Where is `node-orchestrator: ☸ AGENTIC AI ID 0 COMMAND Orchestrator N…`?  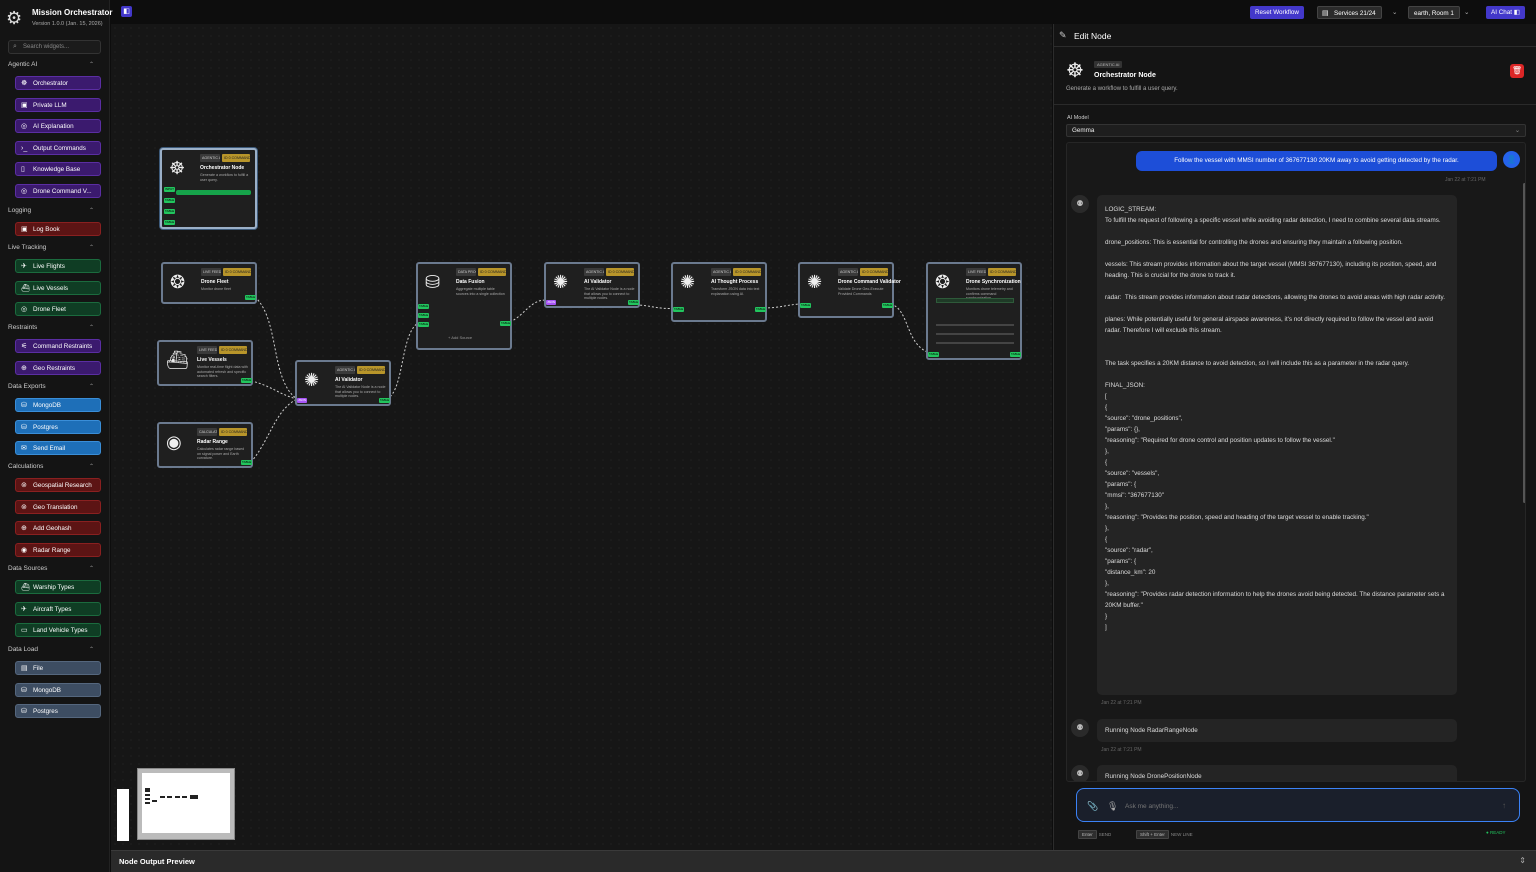
node-orchestrator: ☸ AGENTIC AI ID 0 COMMAND Orchestrator N… is located at coordinates (208, 188).